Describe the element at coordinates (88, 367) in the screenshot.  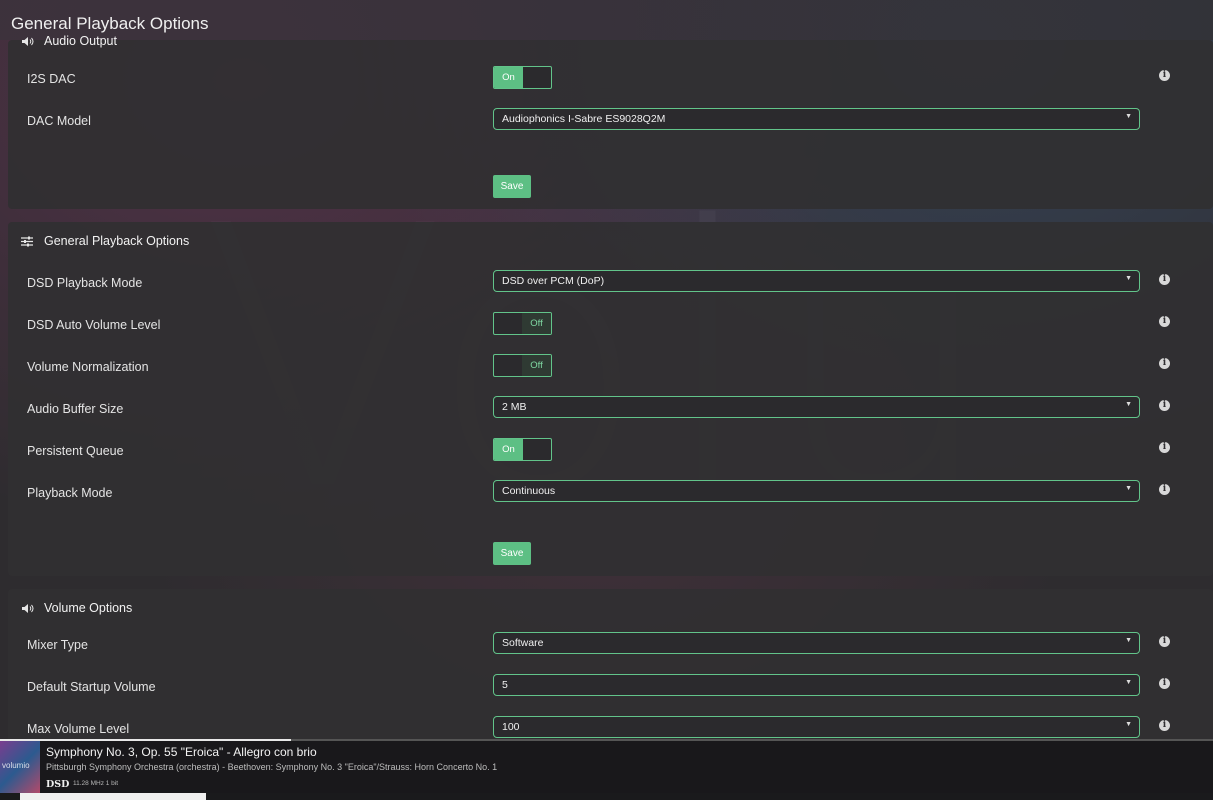
I see `volume-normalization-label: Volume Normalization` at that location.